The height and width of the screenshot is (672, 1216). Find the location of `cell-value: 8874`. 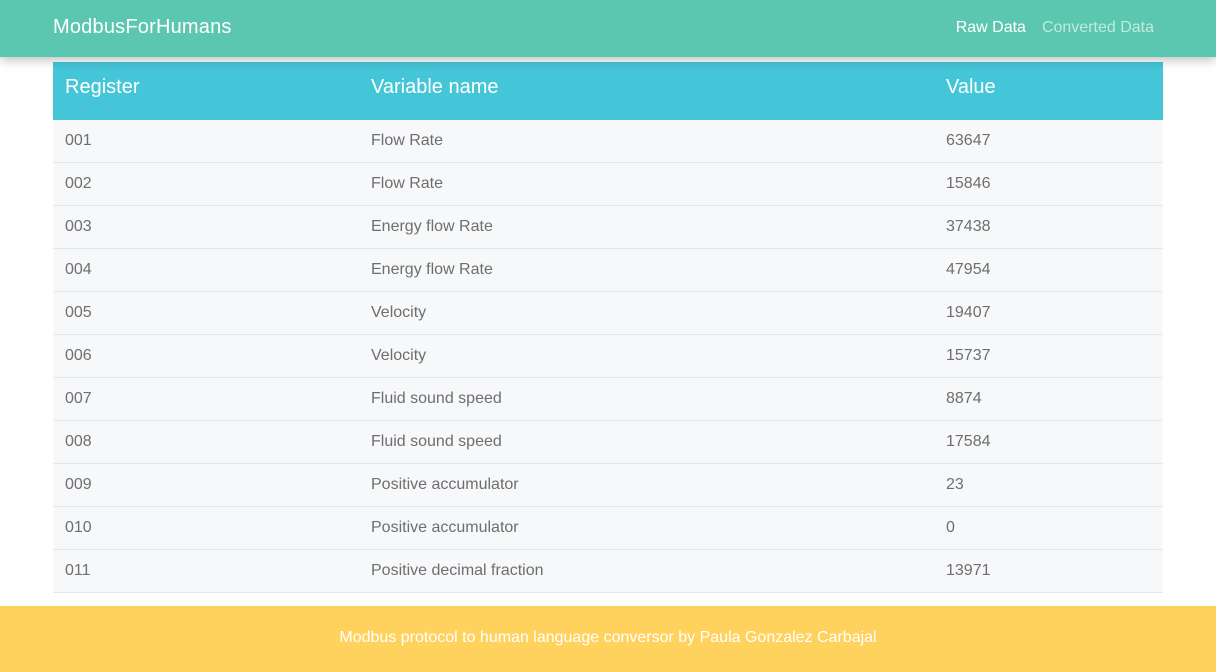

cell-value: 8874 is located at coordinates (964, 398).